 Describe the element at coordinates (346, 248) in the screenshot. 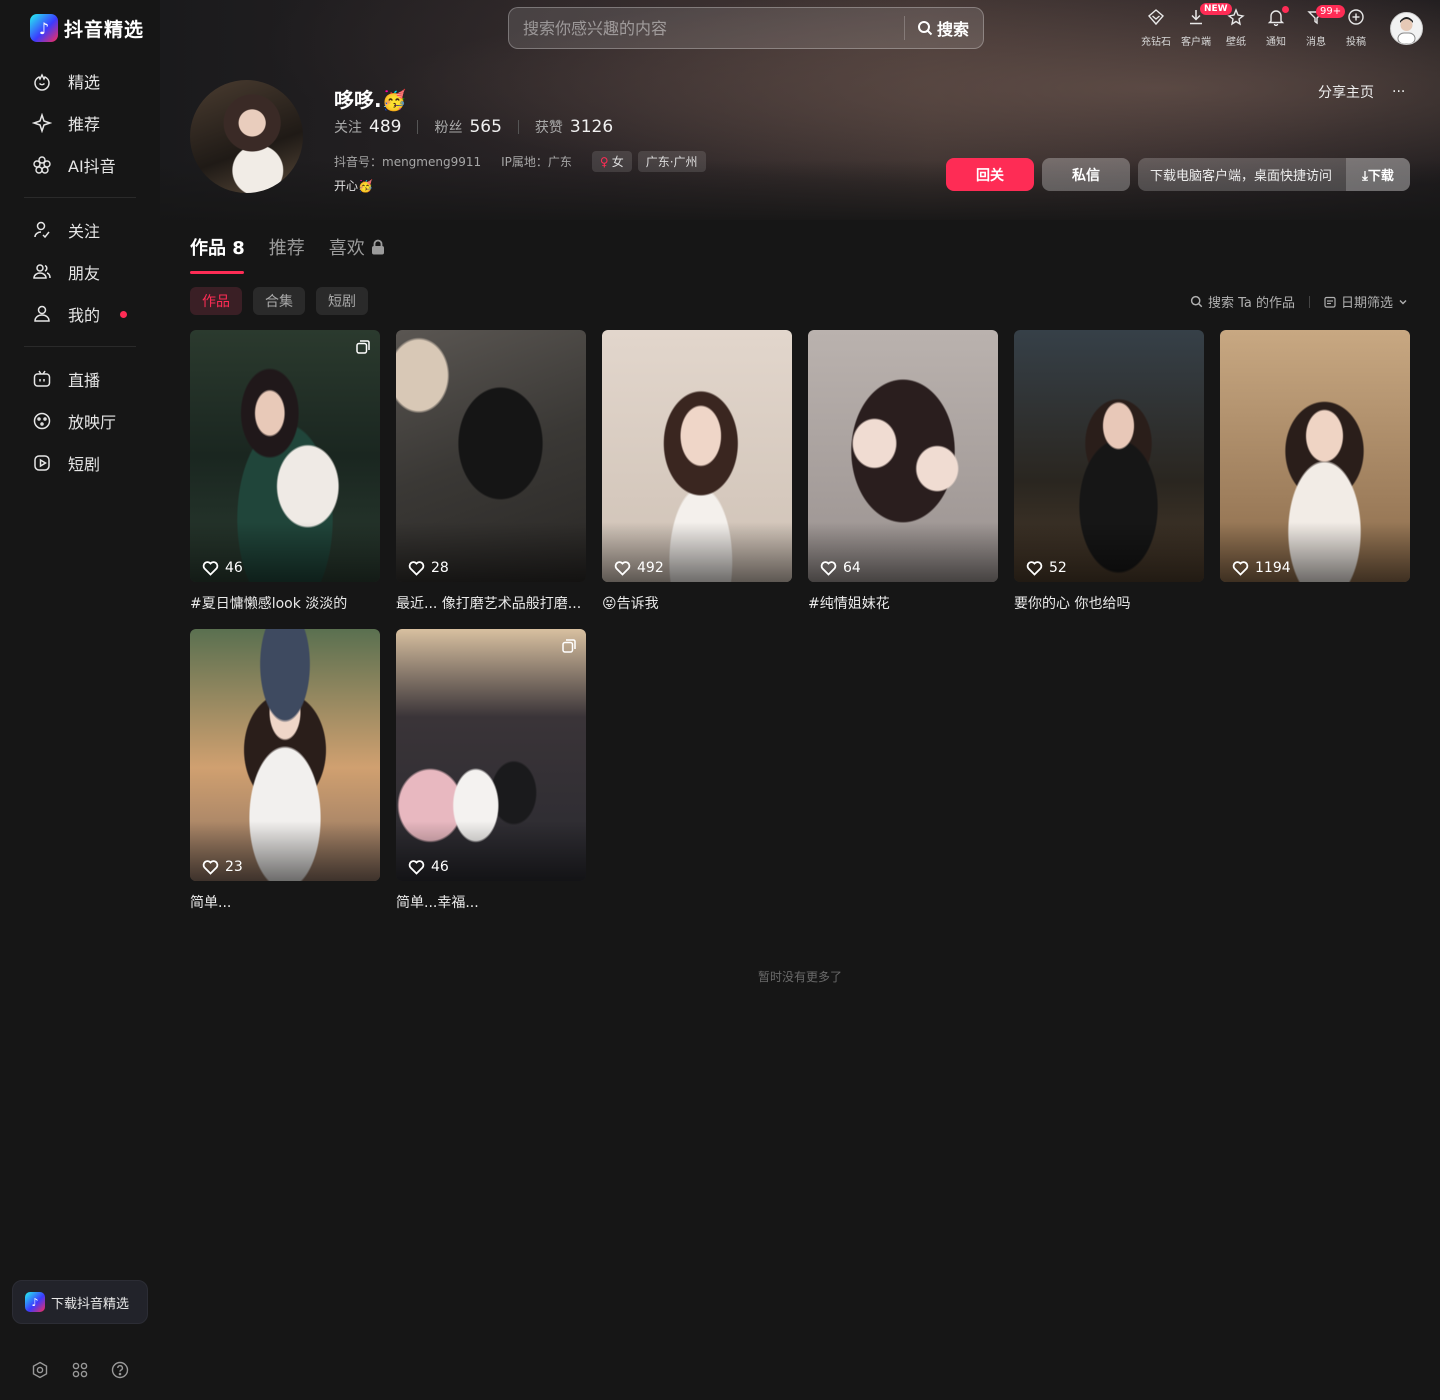

I see `tab-label: 喜欢` at that location.